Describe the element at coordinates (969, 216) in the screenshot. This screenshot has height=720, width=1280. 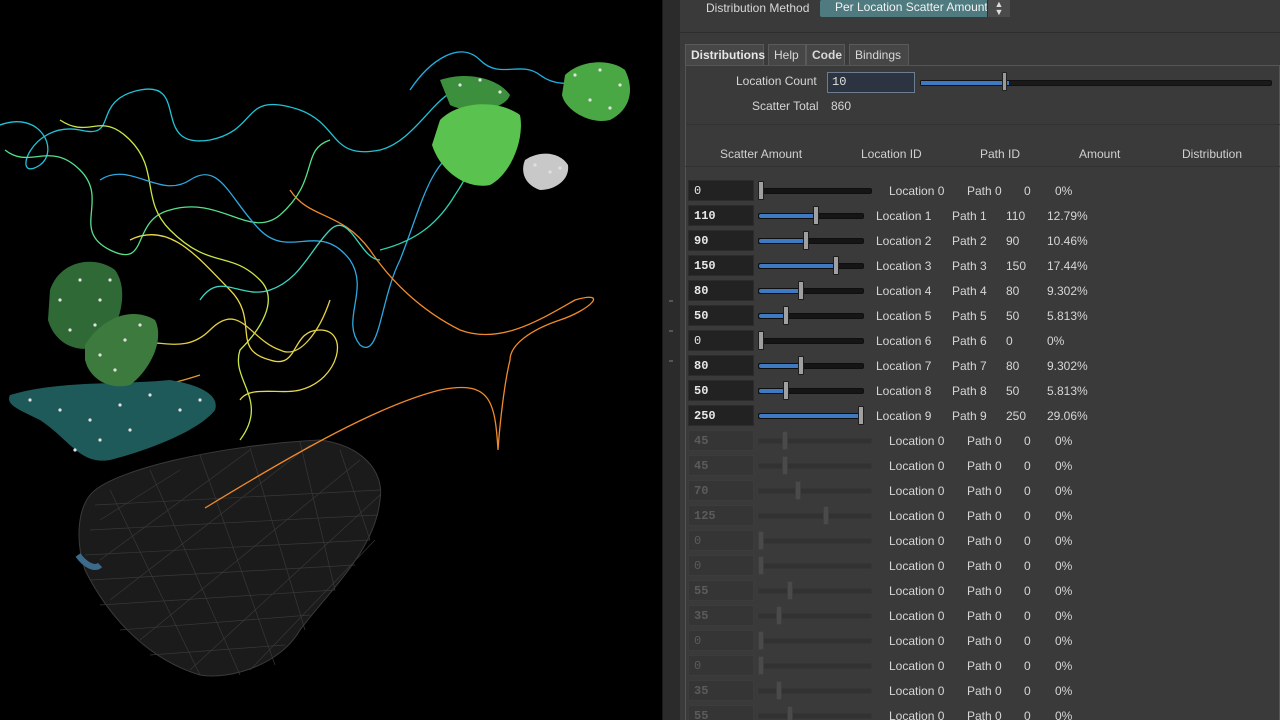
I see `path-id: Path 1` at that location.